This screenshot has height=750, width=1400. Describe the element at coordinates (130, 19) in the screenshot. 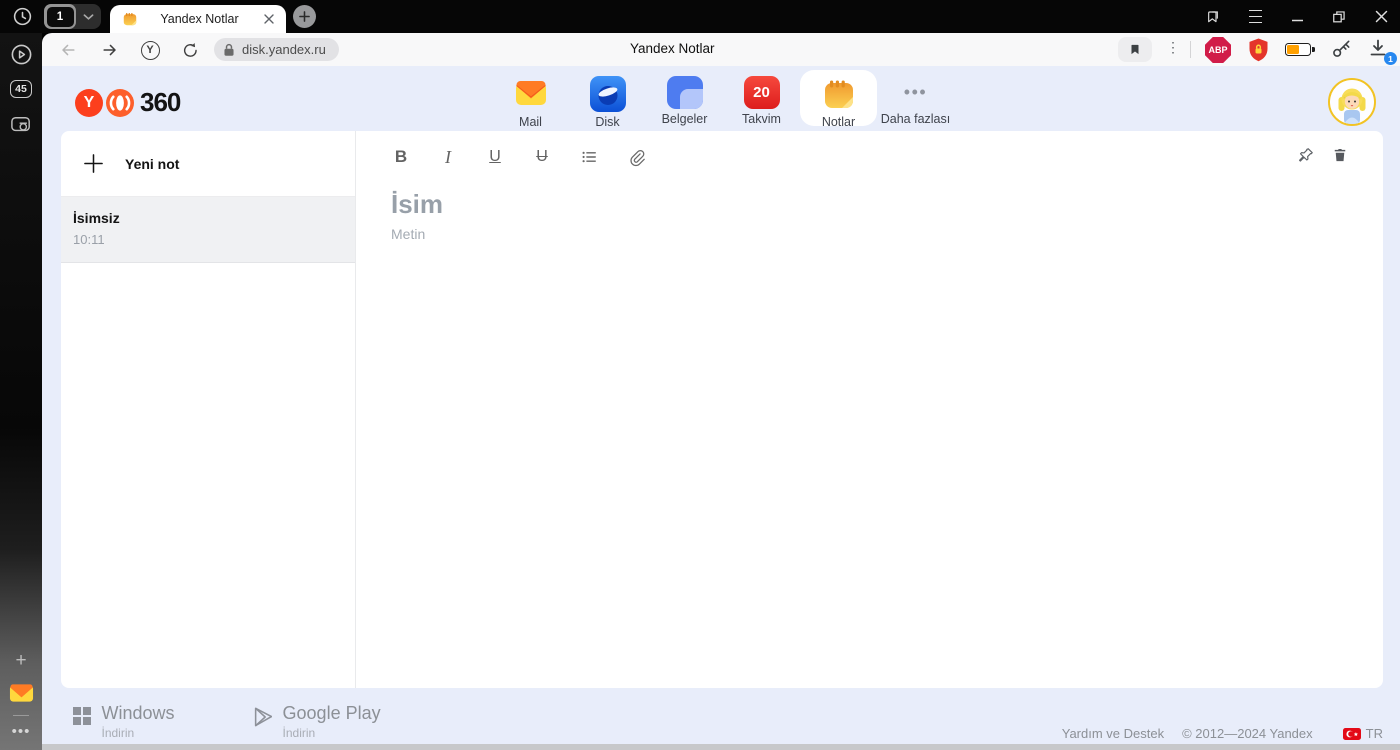

I see `notes-favicon` at that location.